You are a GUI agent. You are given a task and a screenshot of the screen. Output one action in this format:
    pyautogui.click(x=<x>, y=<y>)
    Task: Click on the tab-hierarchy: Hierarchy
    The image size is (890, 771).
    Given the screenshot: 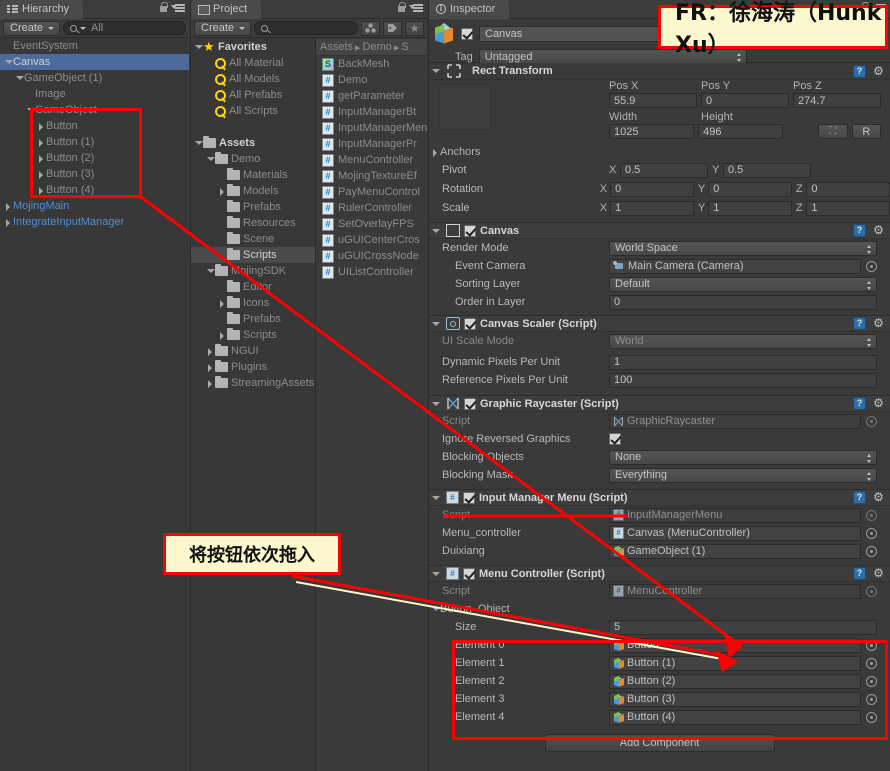 What is the action you would take?
    pyautogui.click(x=42, y=9)
    